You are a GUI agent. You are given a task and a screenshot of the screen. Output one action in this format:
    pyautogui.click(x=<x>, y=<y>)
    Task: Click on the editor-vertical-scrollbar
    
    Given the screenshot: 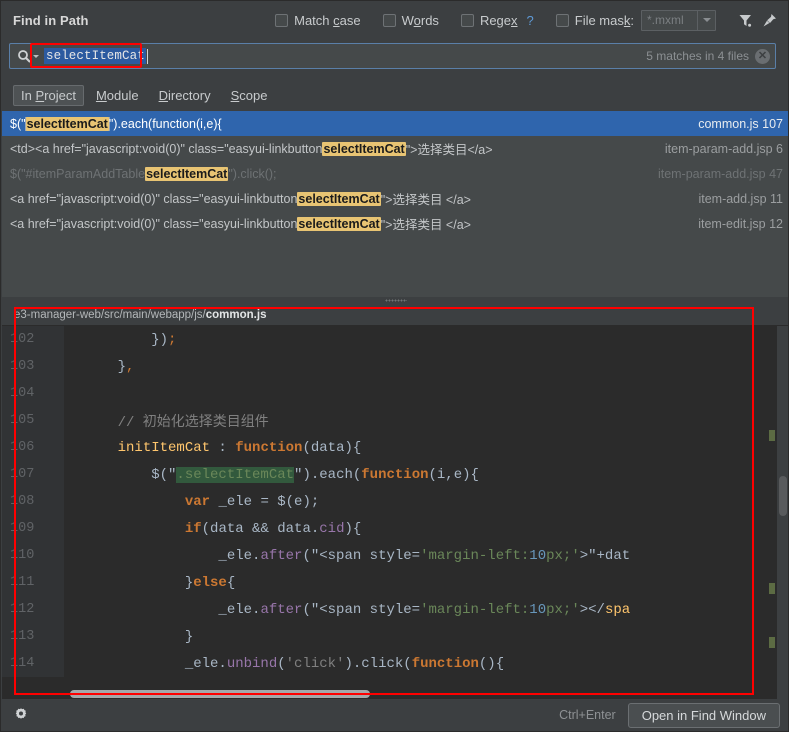 What is the action you would take?
    pyautogui.click(x=782, y=513)
    